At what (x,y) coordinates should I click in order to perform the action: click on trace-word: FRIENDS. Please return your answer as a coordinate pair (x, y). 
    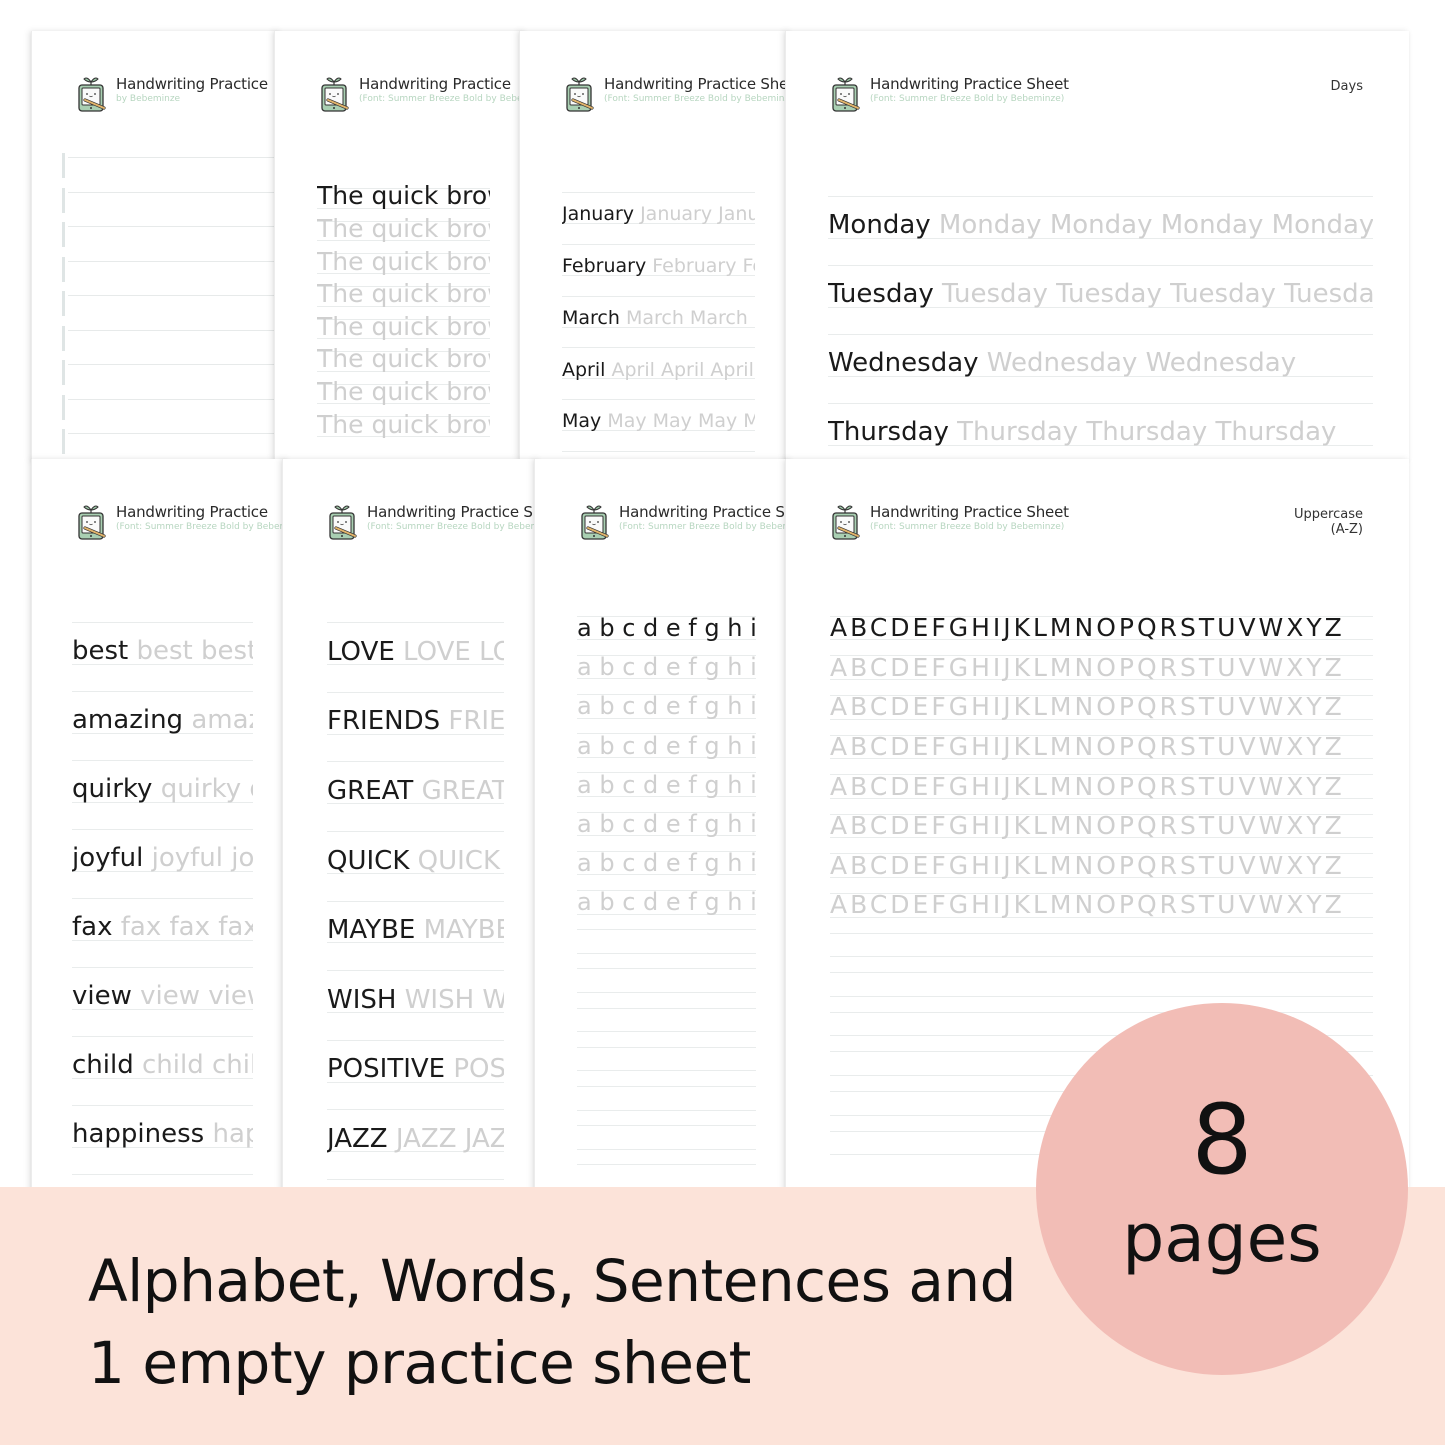
    Looking at the image, I should click on (476, 721).